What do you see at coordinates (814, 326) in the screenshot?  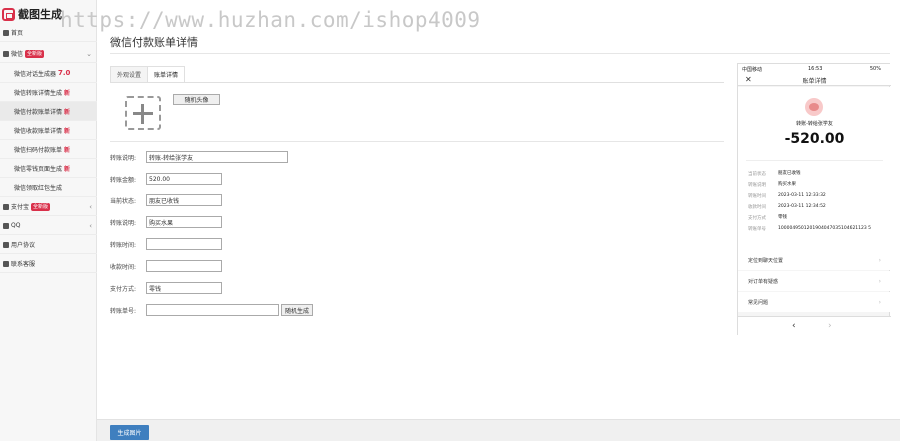 I see `phone-nav-bar: ‹ ›` at bounding box center [814, 326].